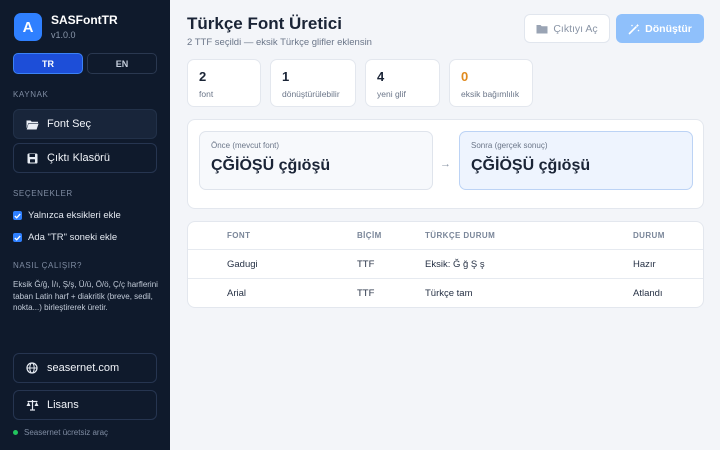 The image size is (720, 450). I want to click on preview-after-label: Sonra (gerçek sonuç), so click(509, 145).